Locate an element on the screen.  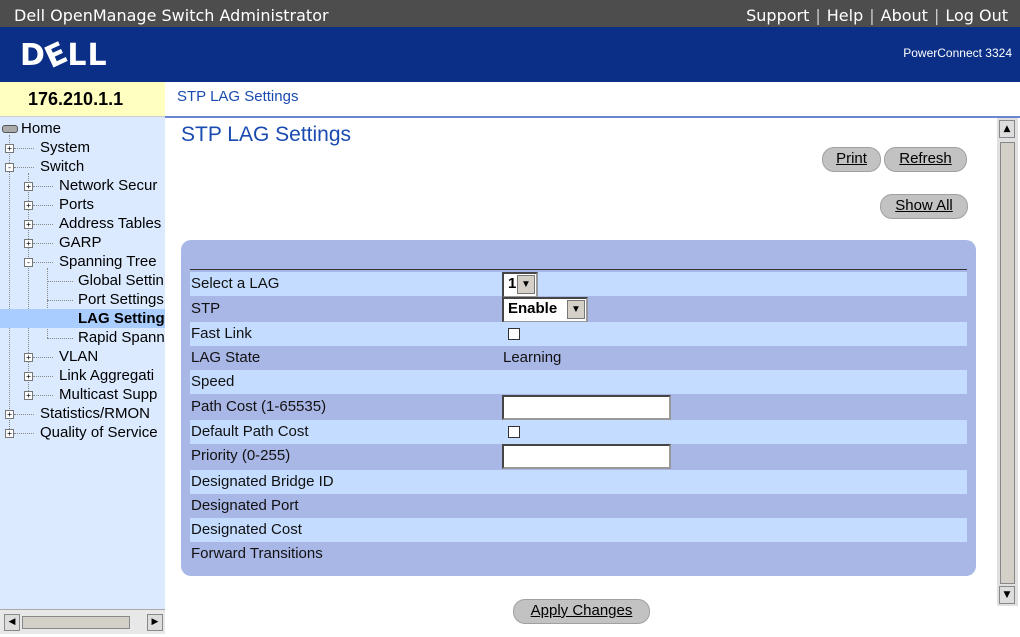
breadcrumb-text: STP LAG Settings is located at coordinates (238, 96).